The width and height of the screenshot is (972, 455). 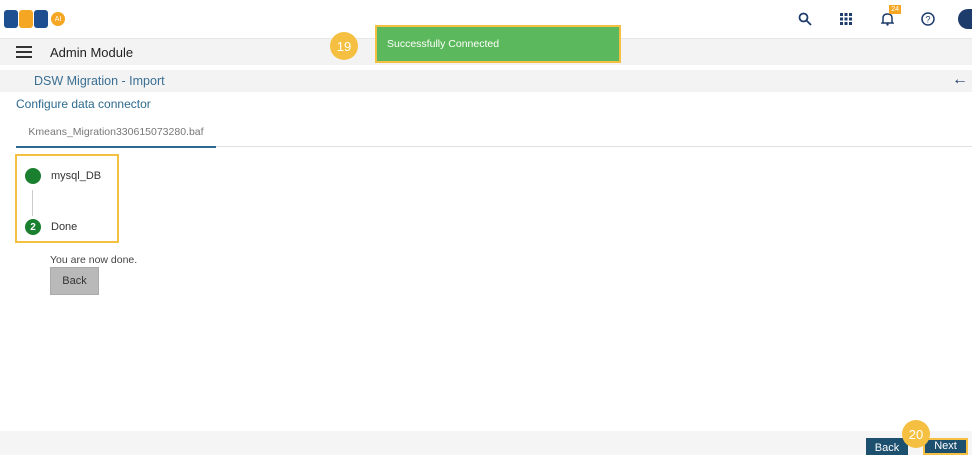 What do you see at coordinates (846, 19) in the screenshot?
I see `apps-grid-icon` at bounding box center [846, 19].